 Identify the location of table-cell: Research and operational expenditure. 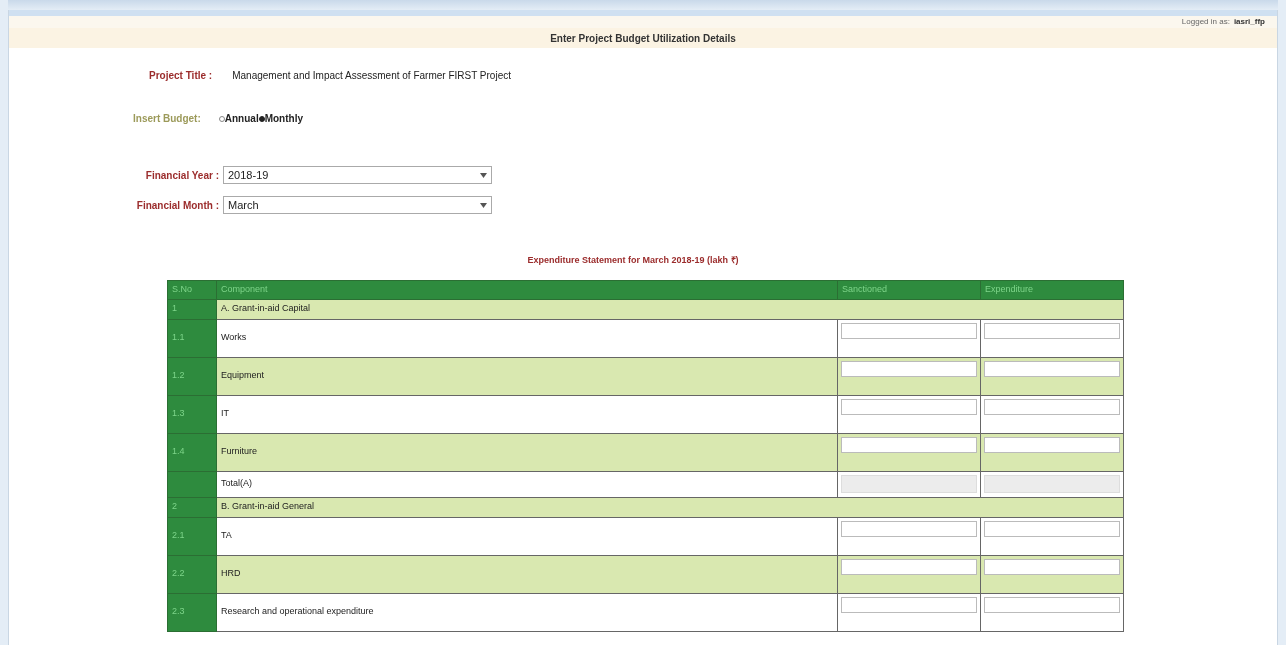
(527, 612).